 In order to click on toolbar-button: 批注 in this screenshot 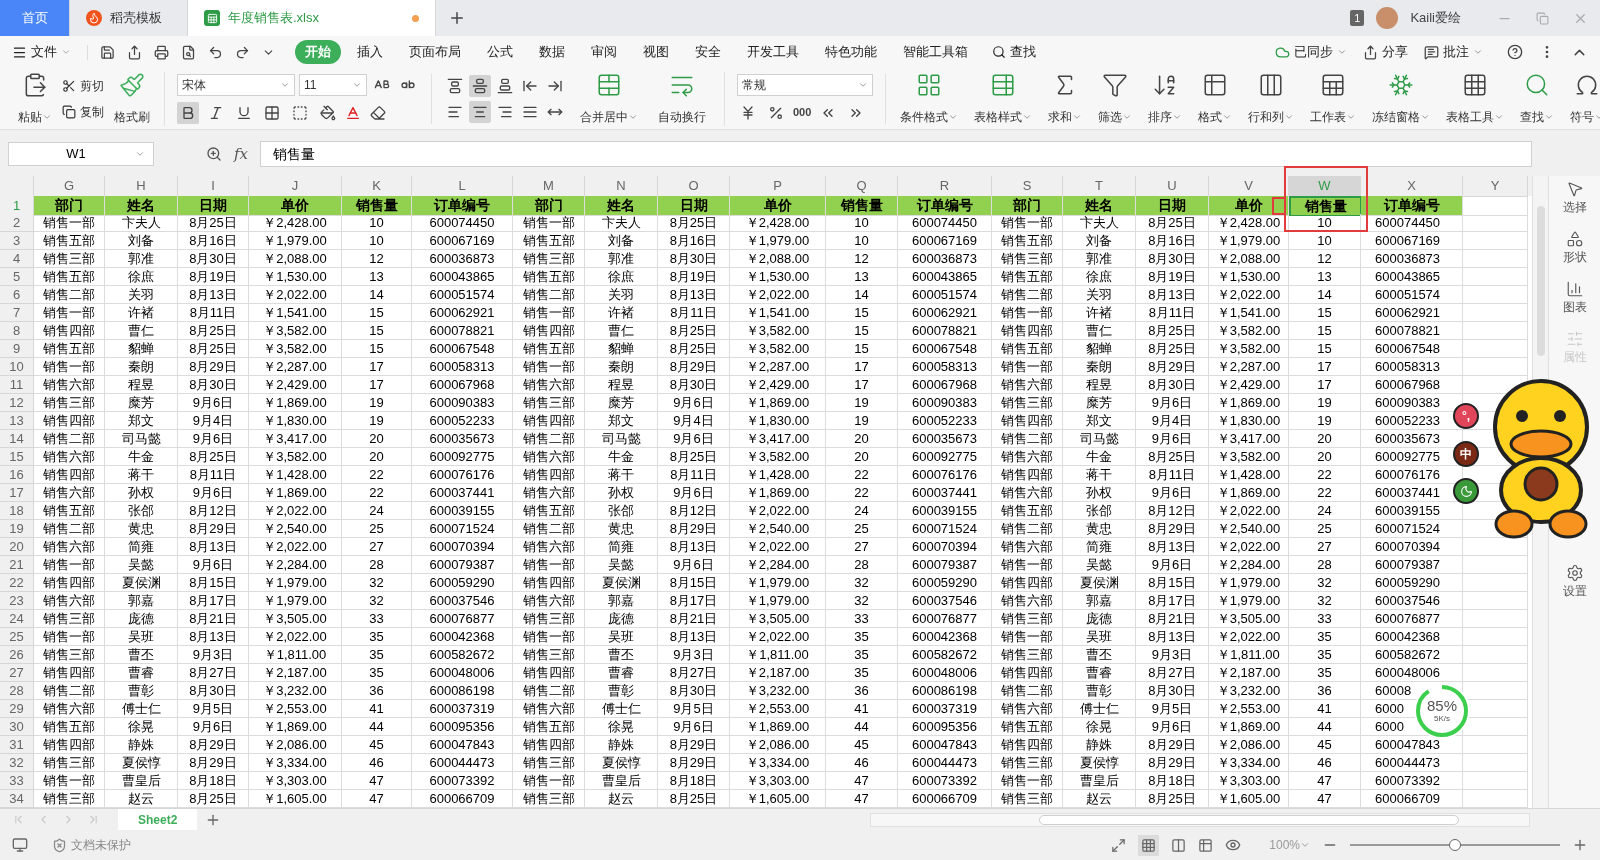, I will do `click(1453, 52)`.